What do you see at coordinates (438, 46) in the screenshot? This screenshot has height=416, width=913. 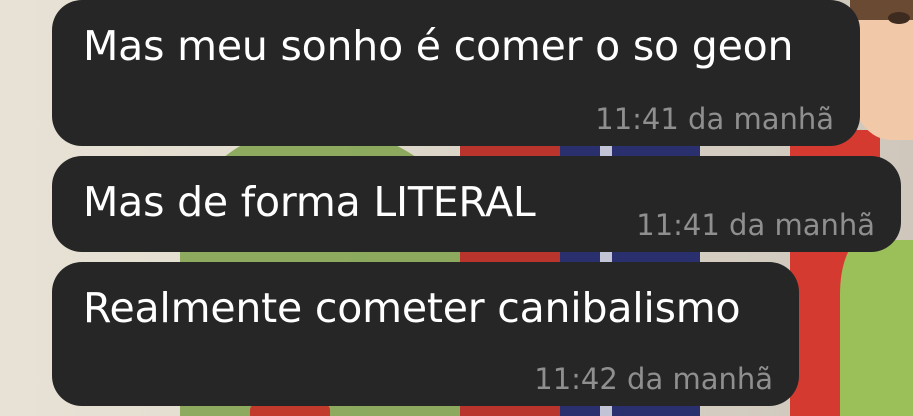 I see `message-text: Mas meu sonho é comer o so geon` at bounding box center [438, 46].